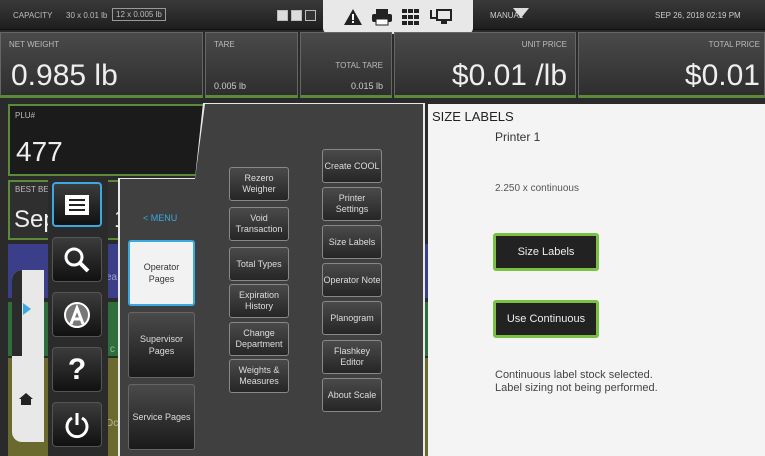 The width and height of the screenshot is (765, 456). I want to click on net-weight-panel: NET WEIGHT 0.985 lb, so click(101, 65).